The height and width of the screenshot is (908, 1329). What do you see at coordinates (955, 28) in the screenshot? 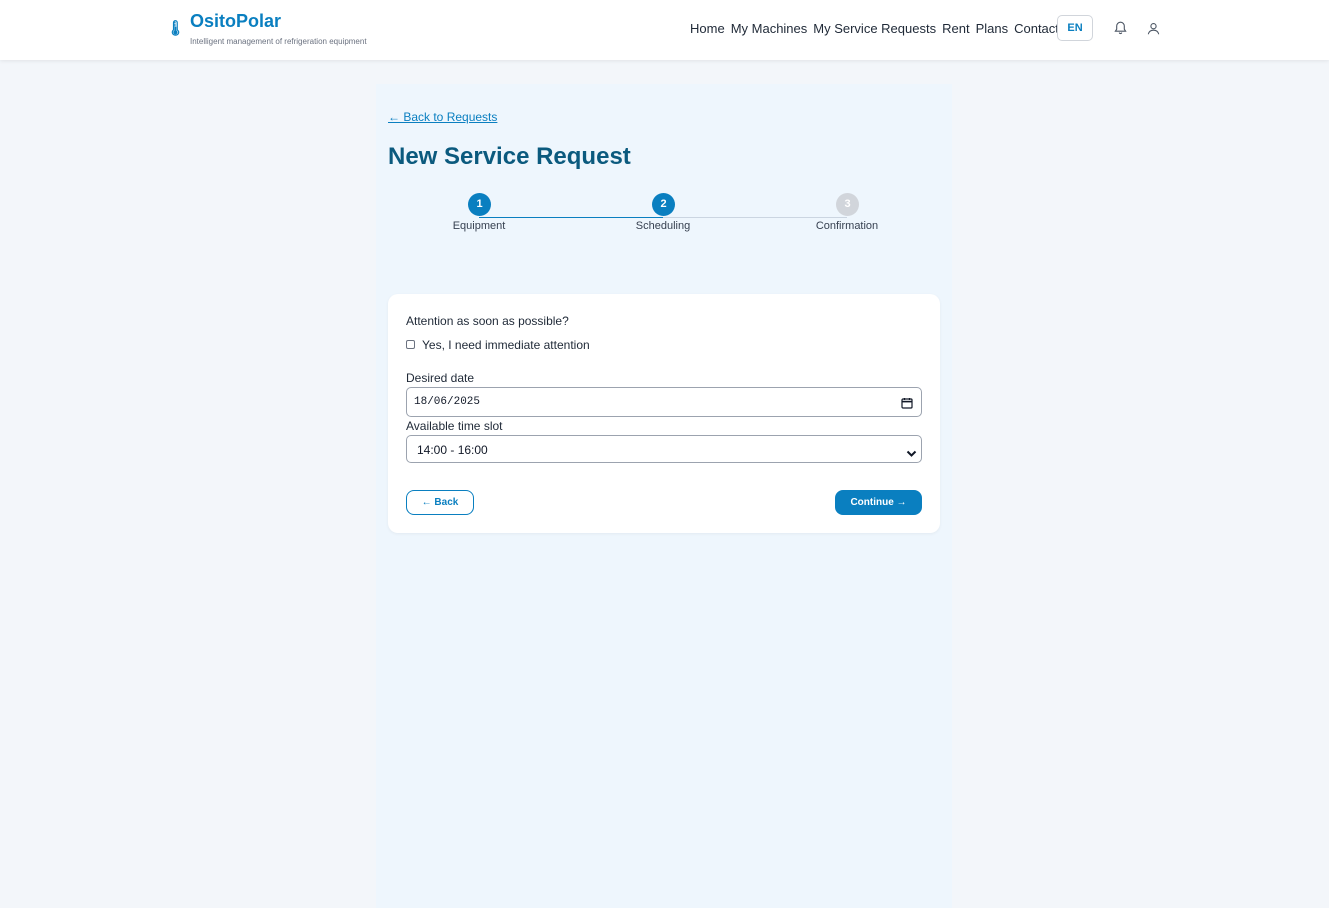
I see `nav-rent: Rent` at bounding box center [955, 28].